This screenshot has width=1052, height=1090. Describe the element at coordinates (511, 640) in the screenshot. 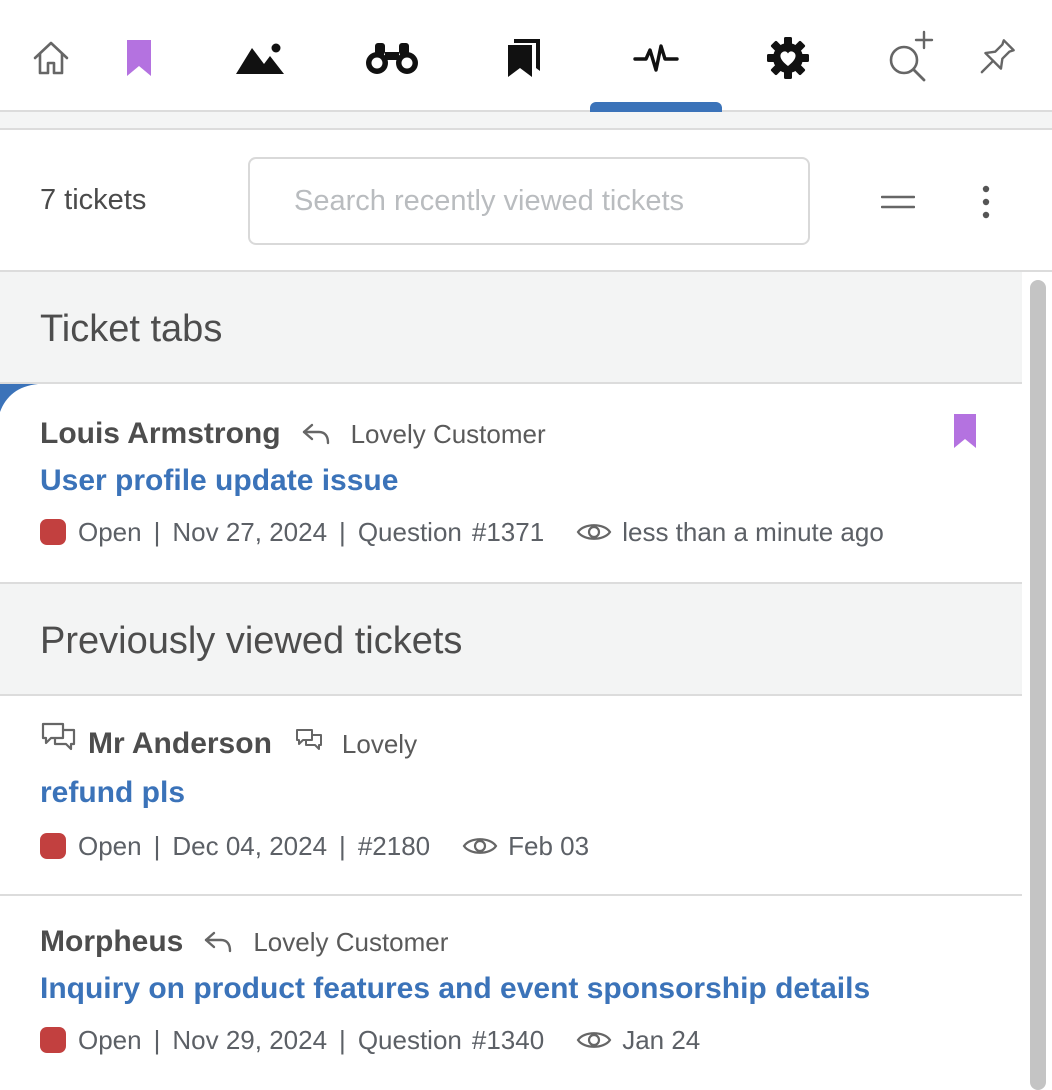

I see `section-previously-viewed: Previously viewed tickets` at that location.